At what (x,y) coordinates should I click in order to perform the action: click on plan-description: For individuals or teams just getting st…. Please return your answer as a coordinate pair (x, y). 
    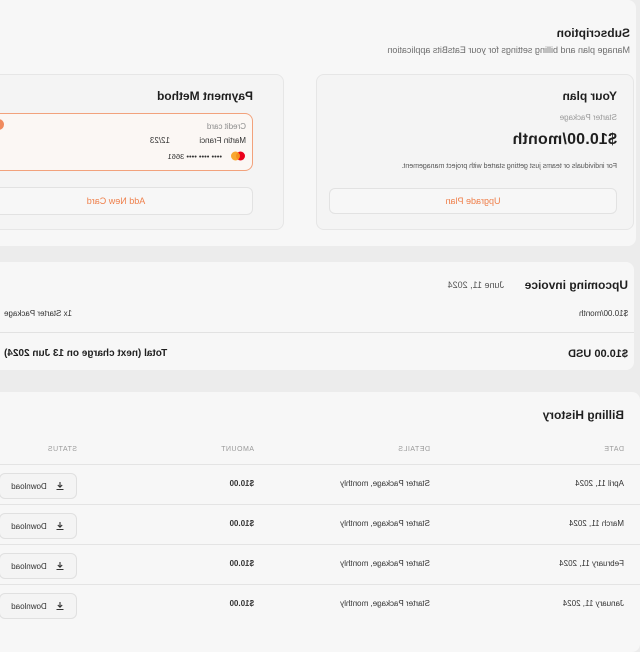
    Looking at the image, I should click on (509, 166).